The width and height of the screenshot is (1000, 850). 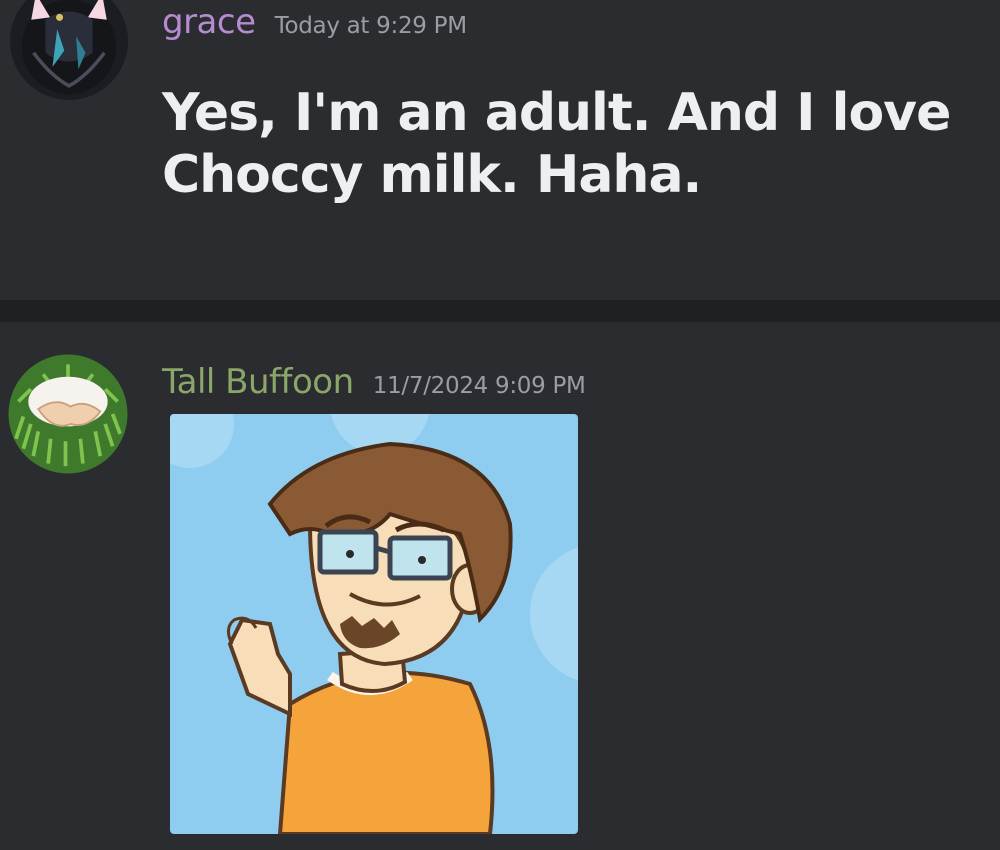 I want to click on message-header: grace Today at 9:29 PM, so click(x=314, y=22).